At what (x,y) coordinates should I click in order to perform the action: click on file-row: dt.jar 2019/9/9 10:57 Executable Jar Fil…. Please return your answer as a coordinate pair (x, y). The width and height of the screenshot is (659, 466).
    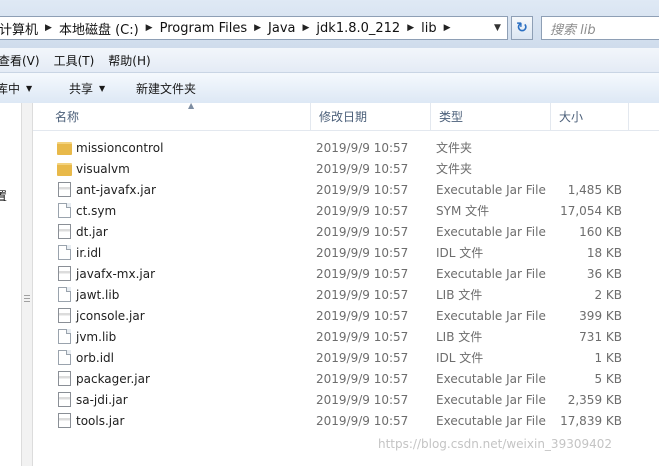
    Looking at the image, I should click on (346, 231).